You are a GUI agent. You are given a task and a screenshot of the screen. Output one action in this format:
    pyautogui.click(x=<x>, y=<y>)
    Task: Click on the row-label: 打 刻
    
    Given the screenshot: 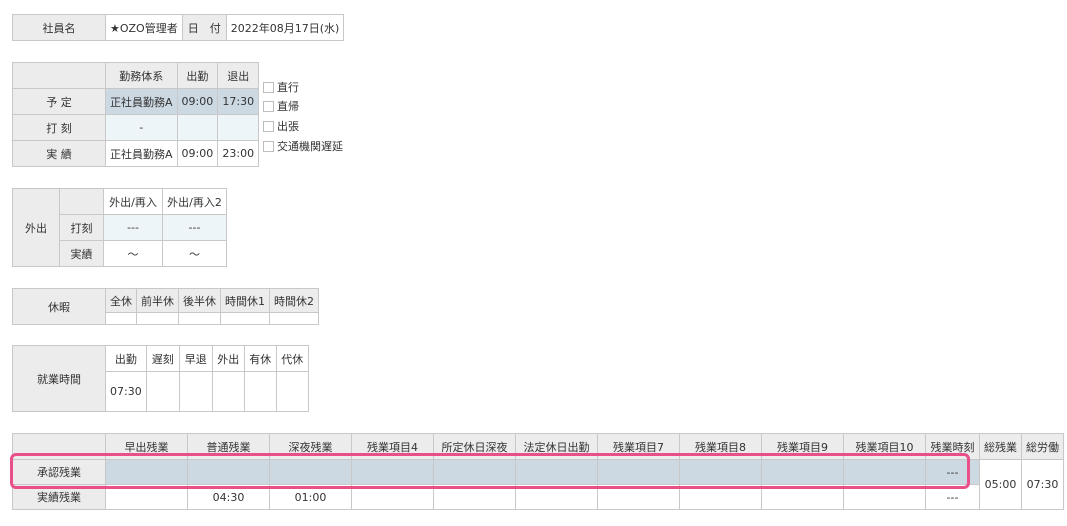 What is the action you would take?
    pyautogui.click(x=59, y=127)
    